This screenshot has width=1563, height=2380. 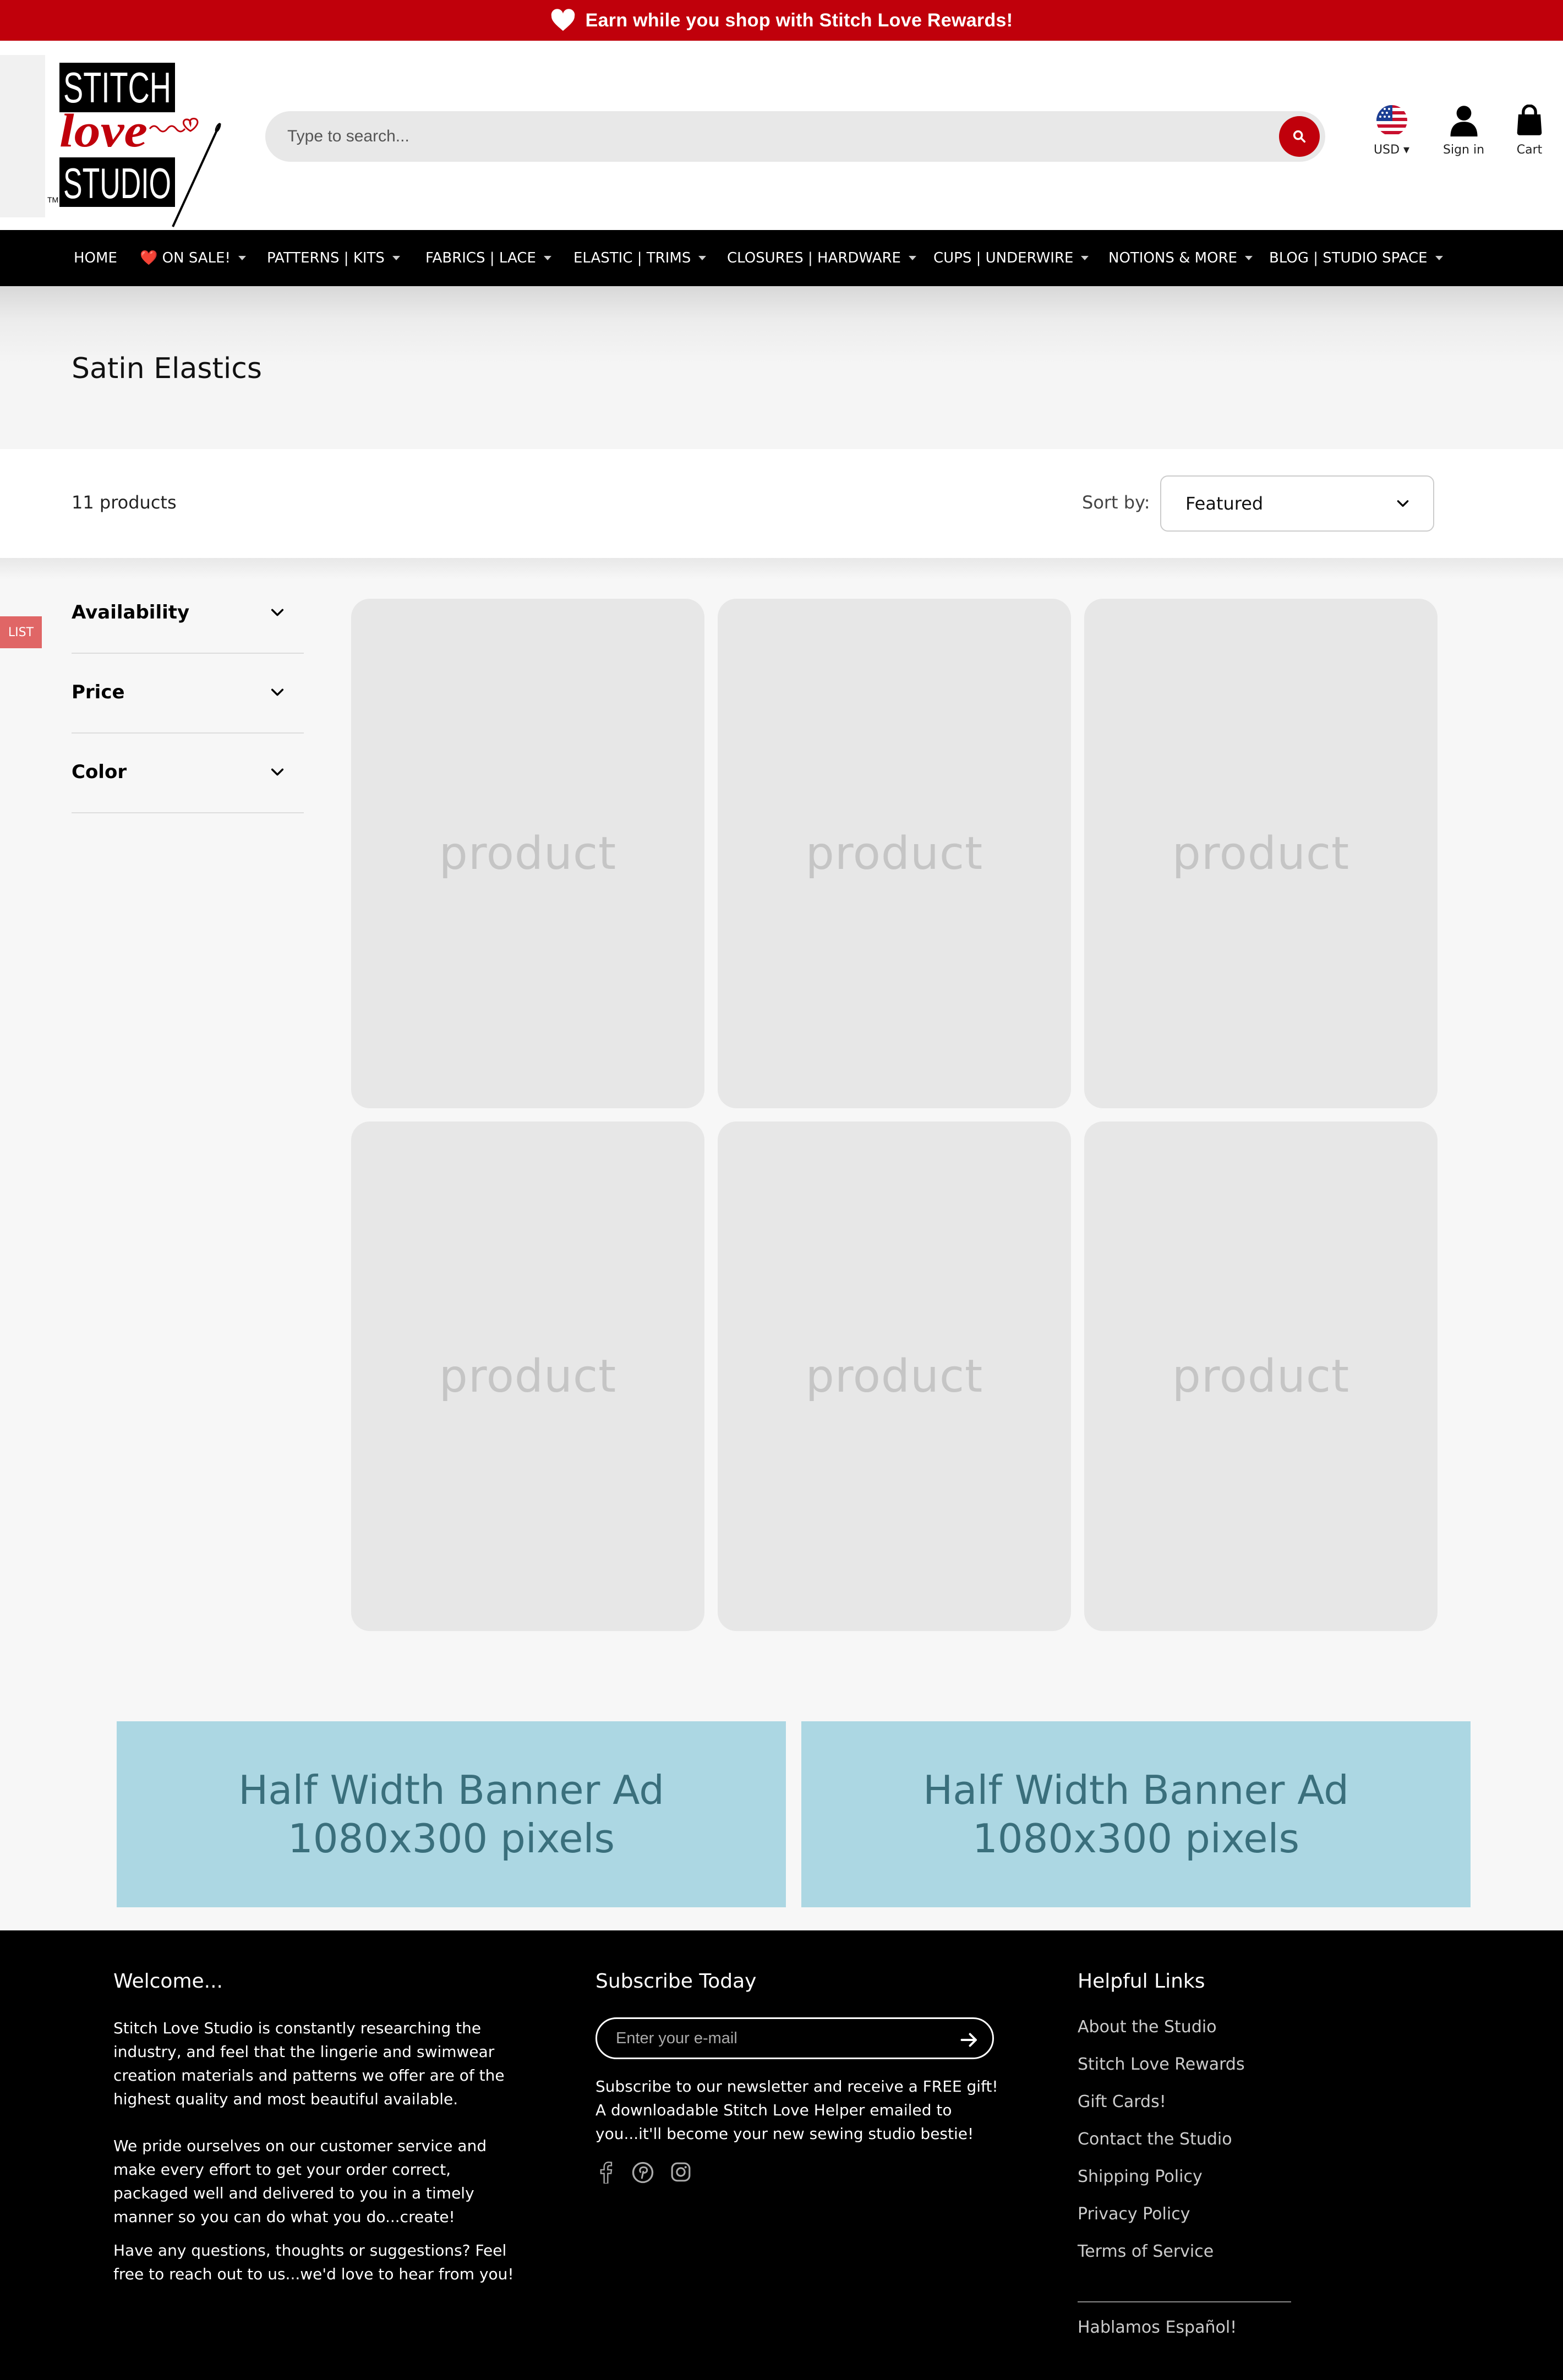 I want to click on nav-item-on-sale: ❤️ ON SALE!, so click(x=193, y=258).